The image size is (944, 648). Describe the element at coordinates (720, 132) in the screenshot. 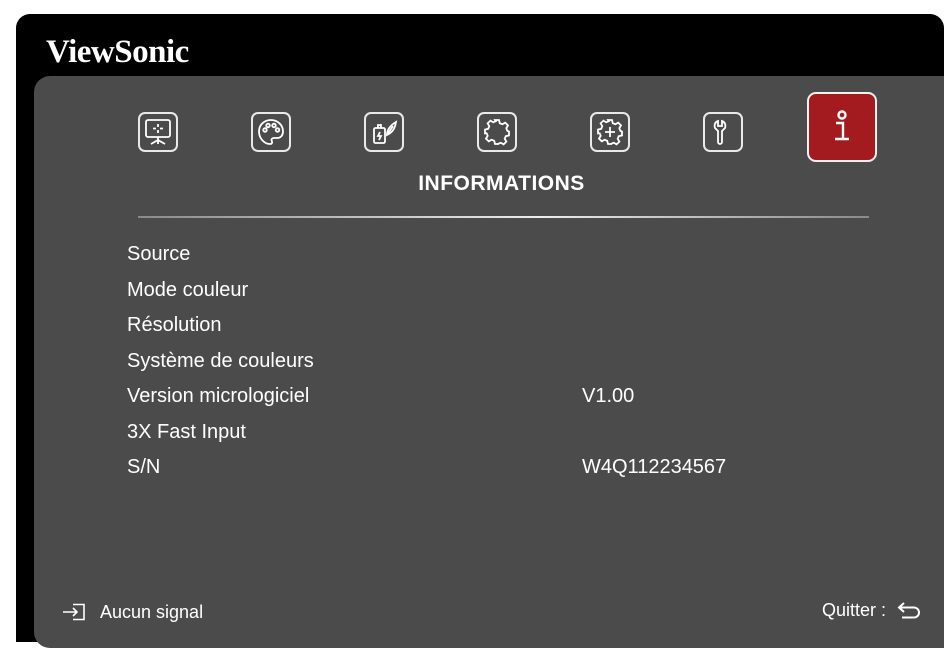

I see `wrench-icon` at that location.